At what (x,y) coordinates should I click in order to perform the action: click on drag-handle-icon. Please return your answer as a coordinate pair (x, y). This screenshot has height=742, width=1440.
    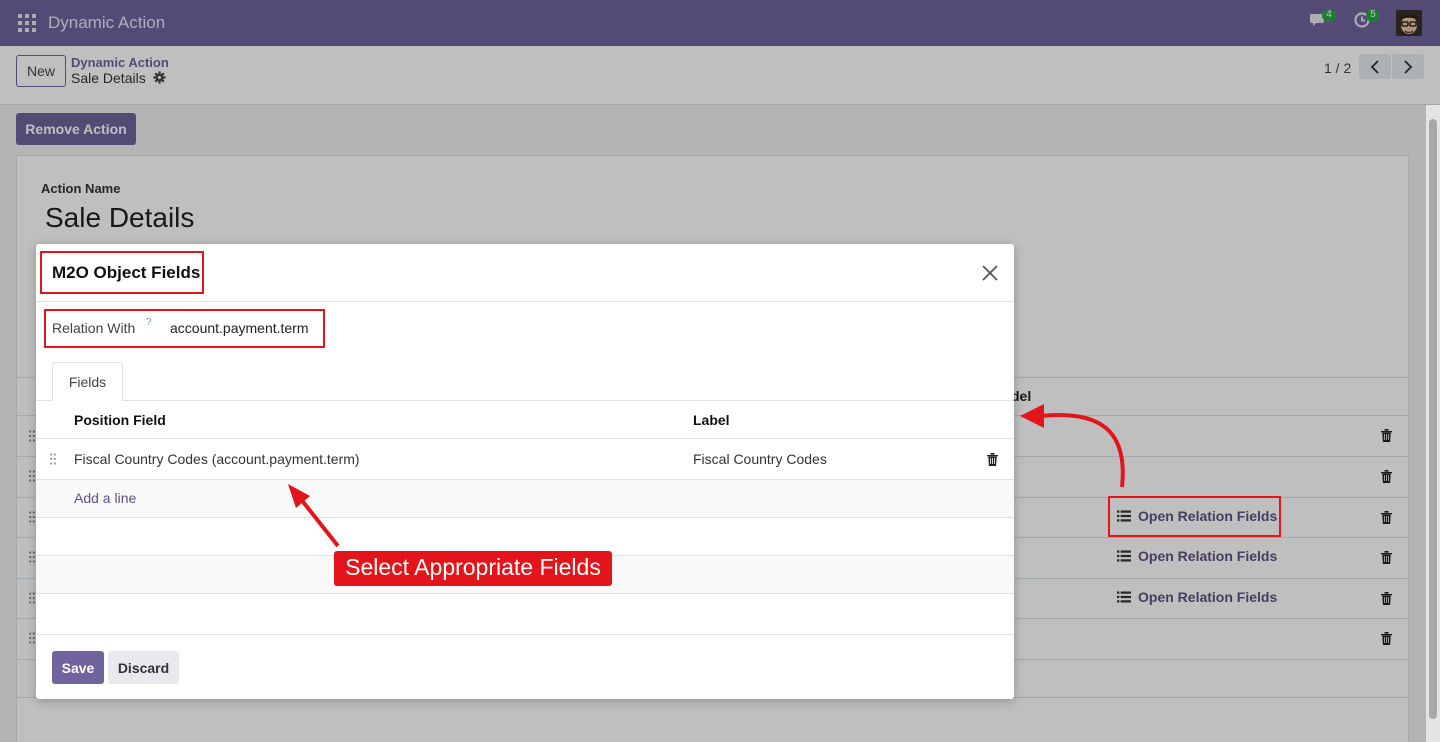
    Looking at the image, I should click on (53, 459).